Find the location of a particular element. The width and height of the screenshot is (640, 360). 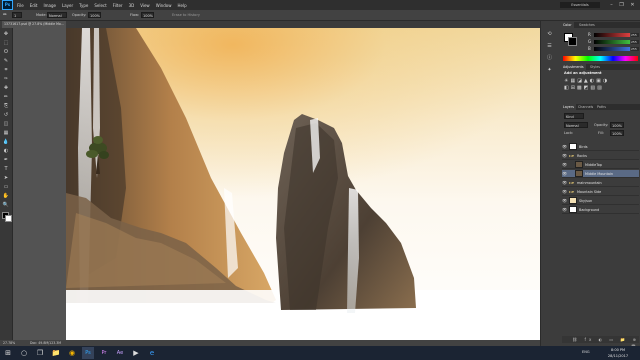

minimize-button: – is located at coordinates (611, 5).